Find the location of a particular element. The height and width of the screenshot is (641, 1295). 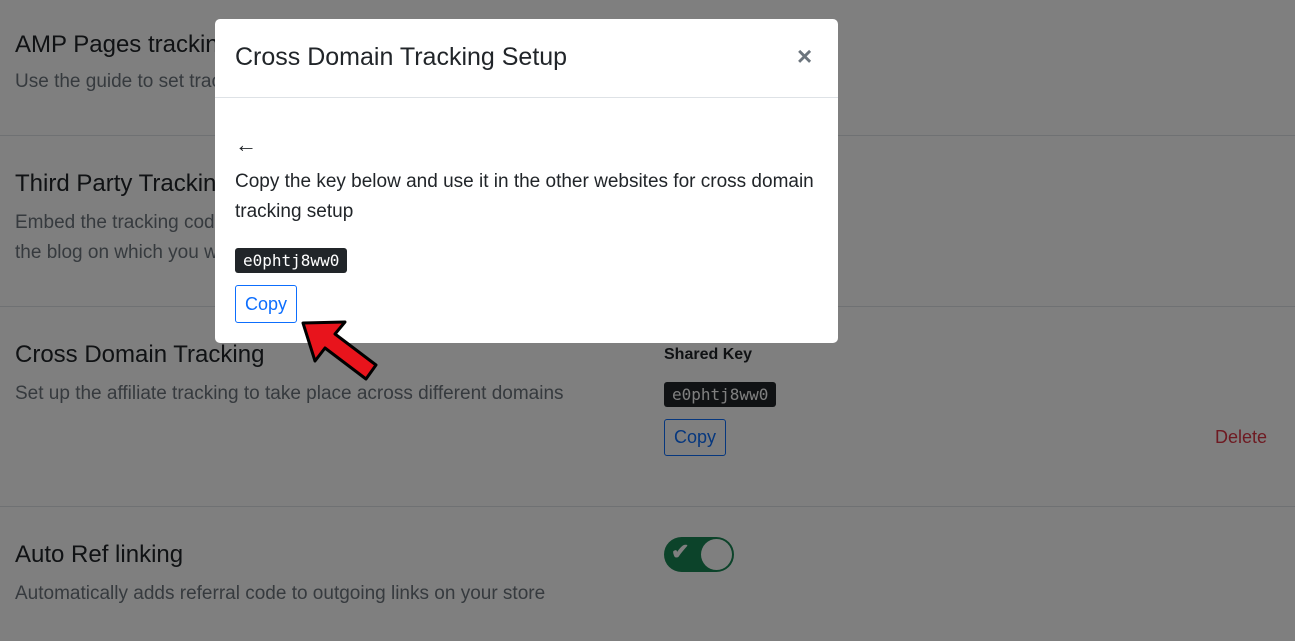

red-arrow-icon is located at coordinates (339, 350).